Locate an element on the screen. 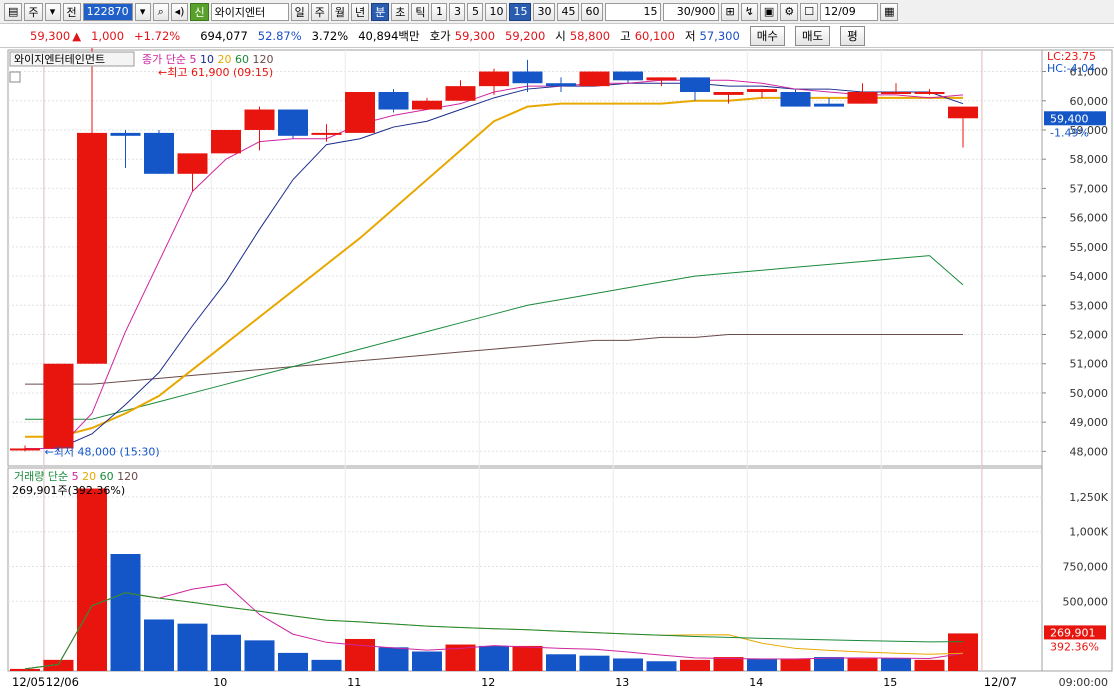  high-price: 60,100 is located at coordinates (654, 36).